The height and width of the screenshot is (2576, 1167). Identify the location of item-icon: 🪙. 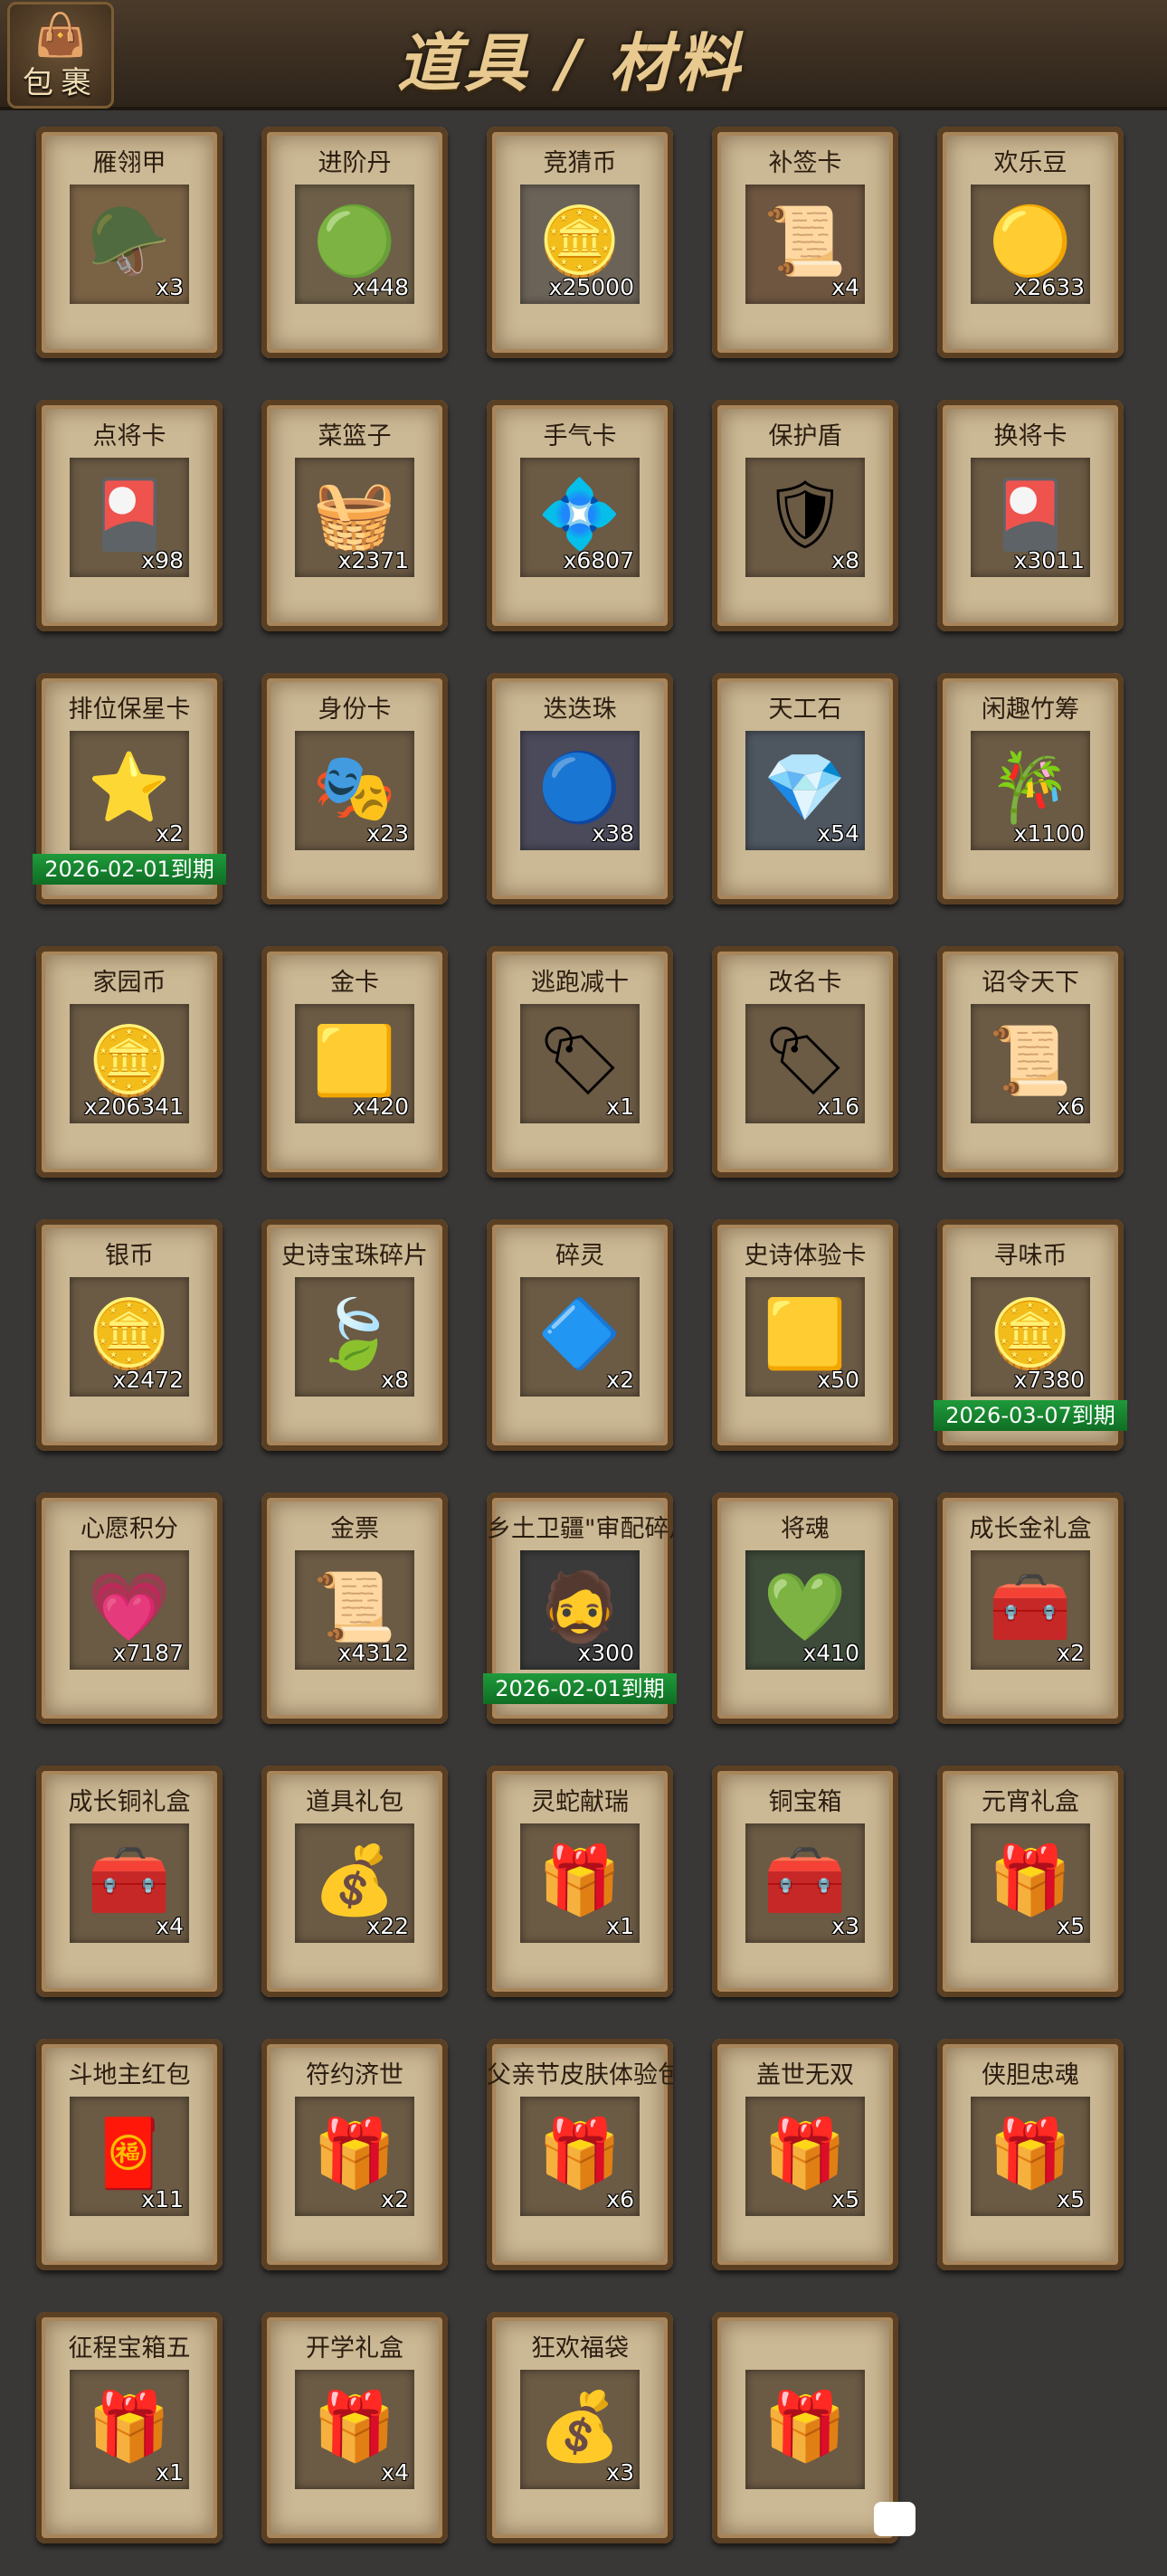
(129, 1061).